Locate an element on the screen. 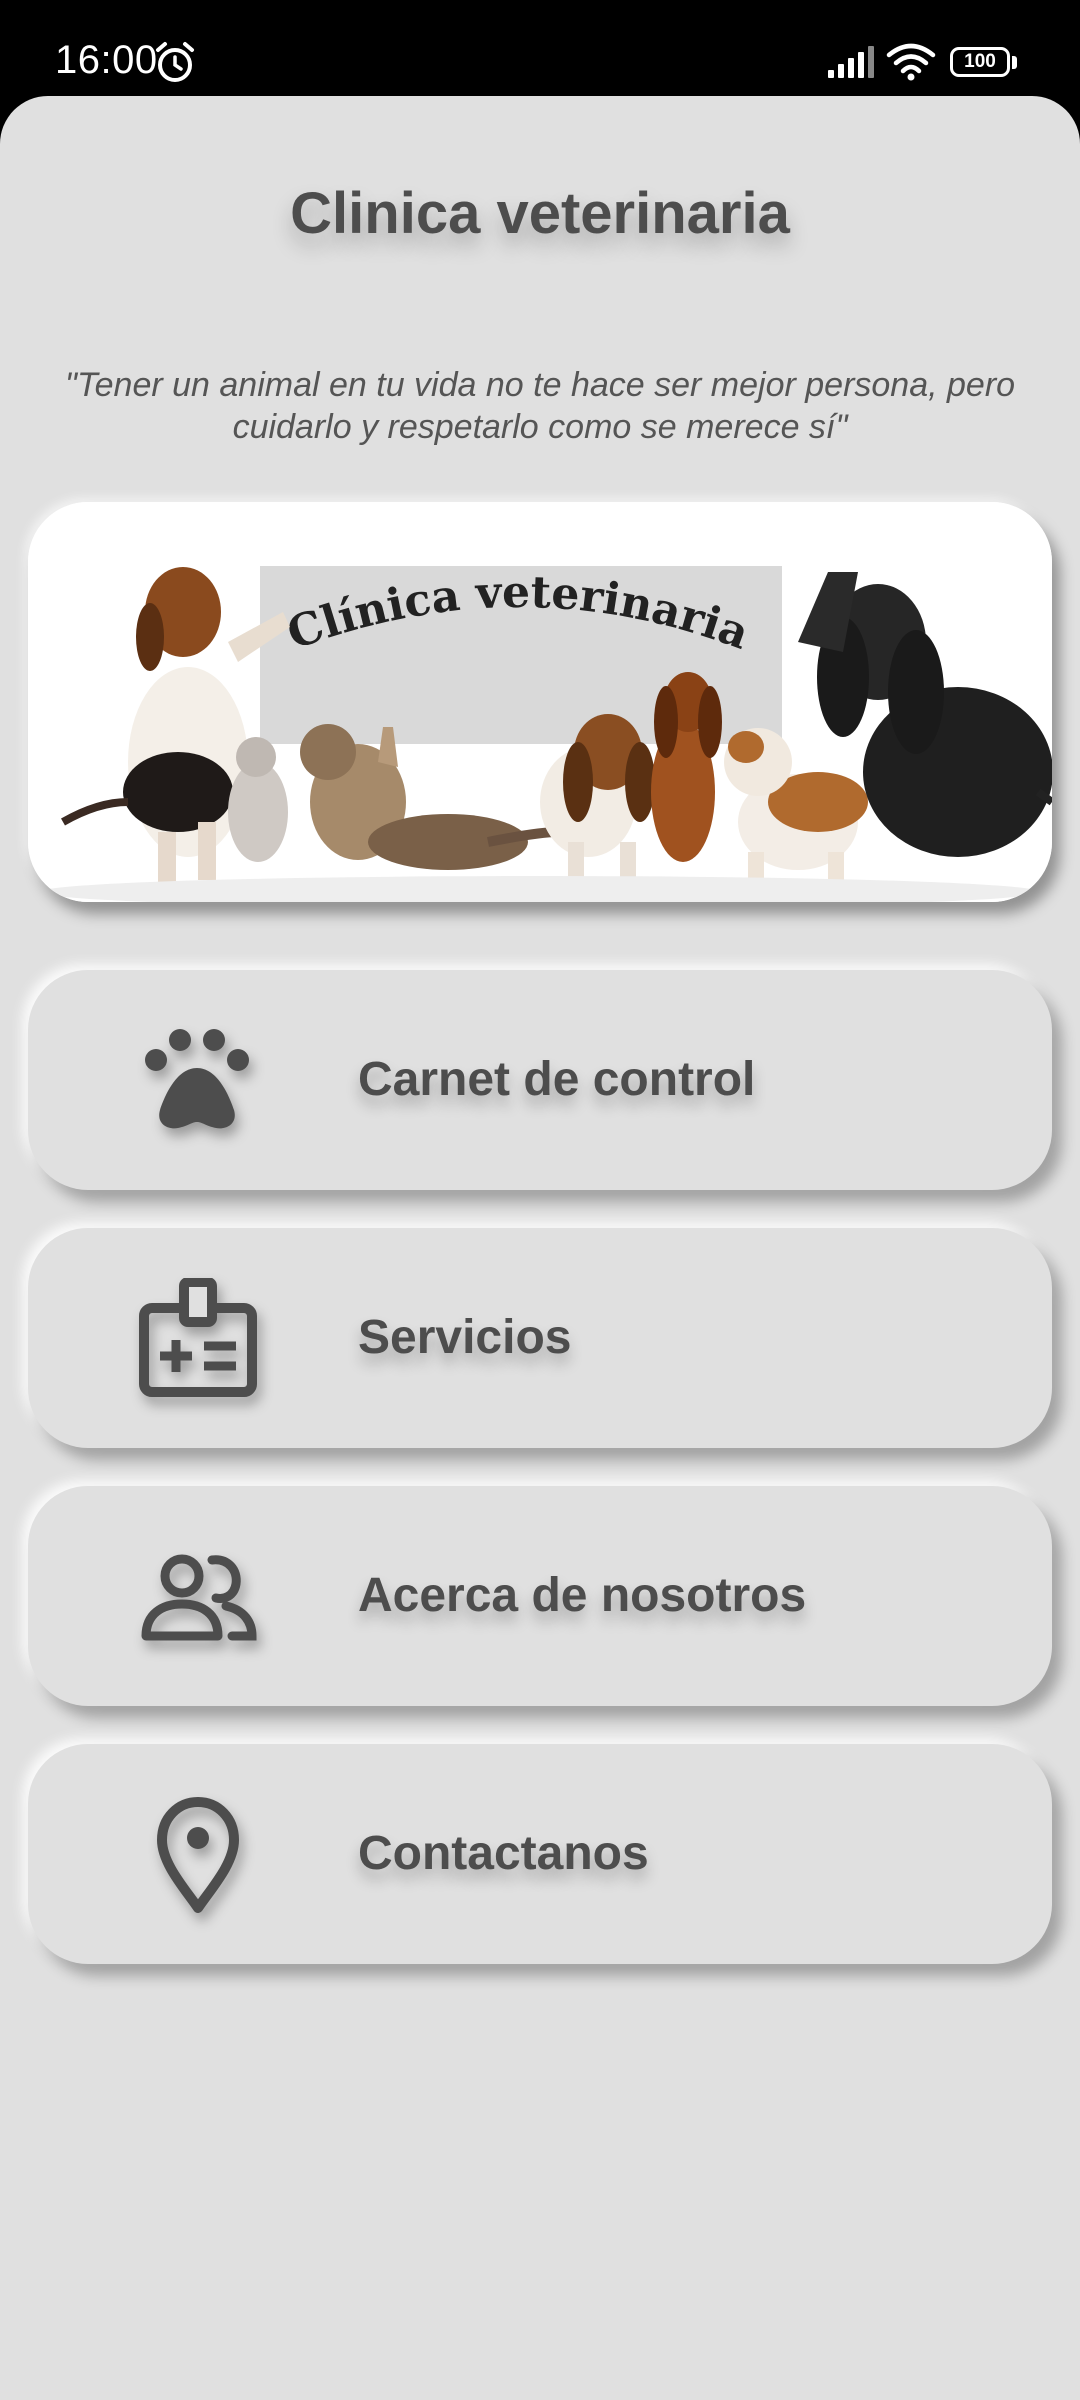 The width and height of the screenshot is (1080, 2400). contactanos-label: Contactanos is located at coordinates (503, 1853).